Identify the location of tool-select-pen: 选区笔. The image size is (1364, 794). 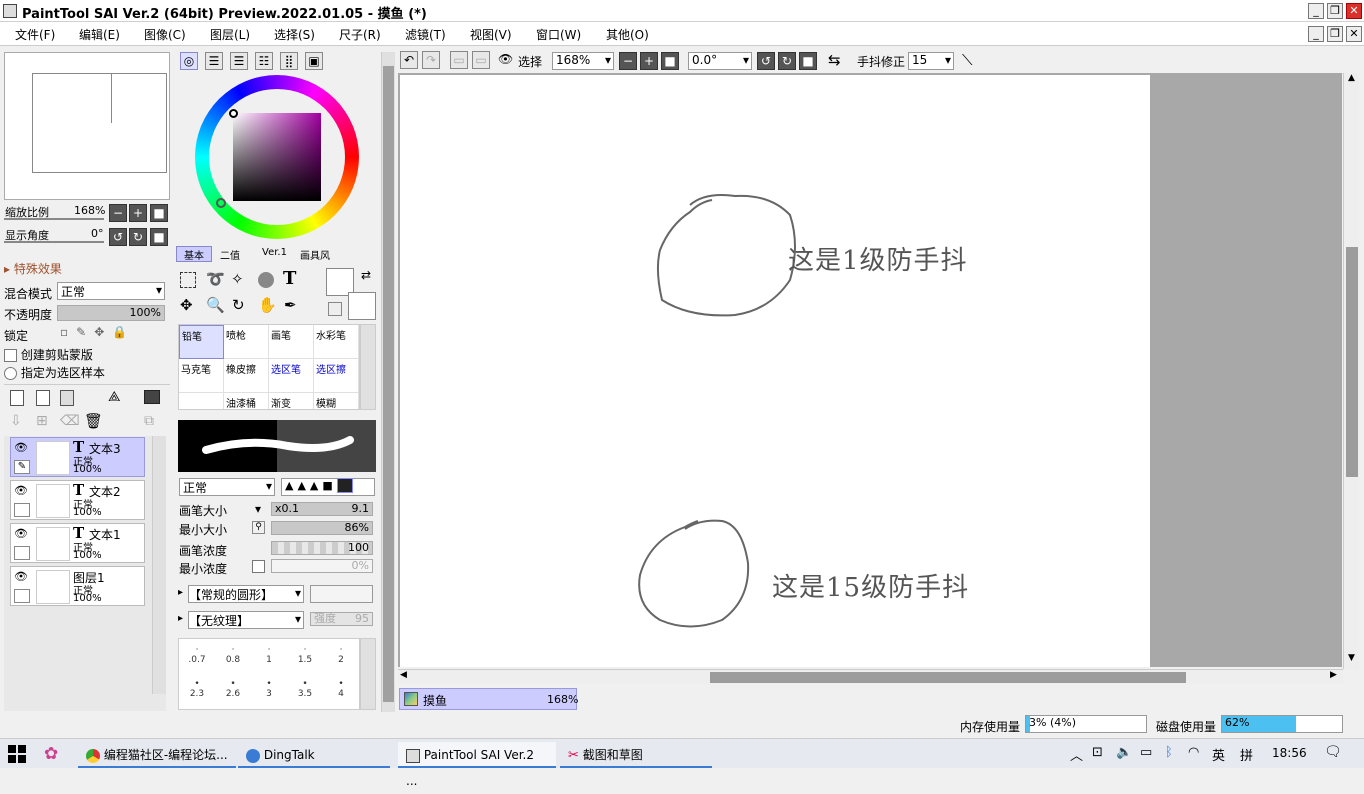
(291, 376).